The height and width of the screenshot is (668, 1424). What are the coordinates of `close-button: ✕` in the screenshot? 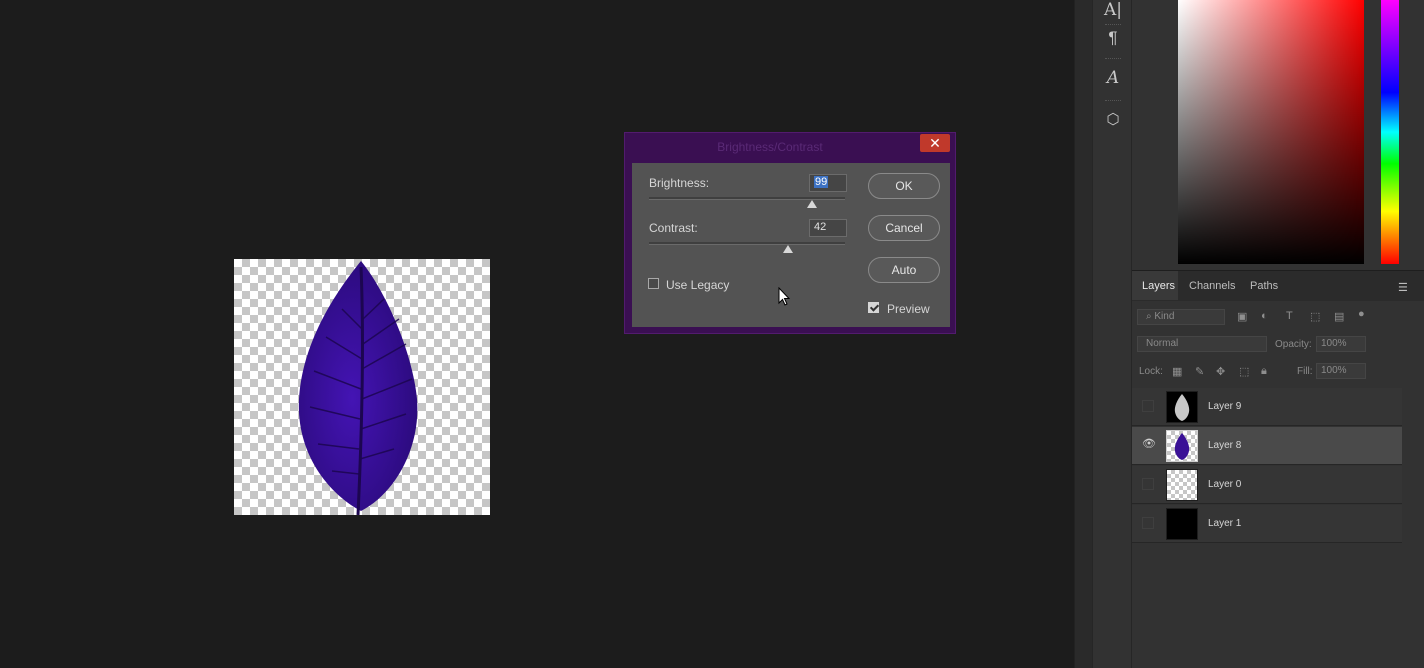 It's located at (935, 143).